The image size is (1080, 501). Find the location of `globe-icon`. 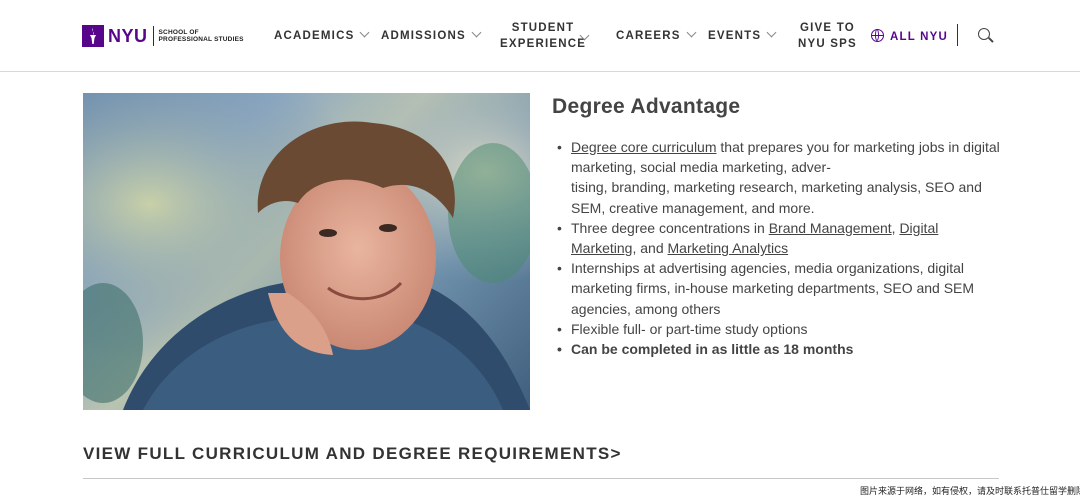

globe-icon is located at coordinates (877, 35).